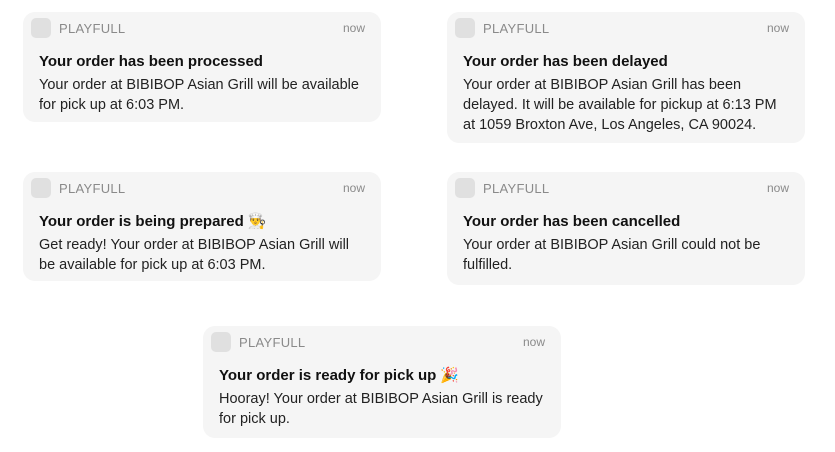  I want to click on party-popper-icon: 🎉, so click(449, 375).